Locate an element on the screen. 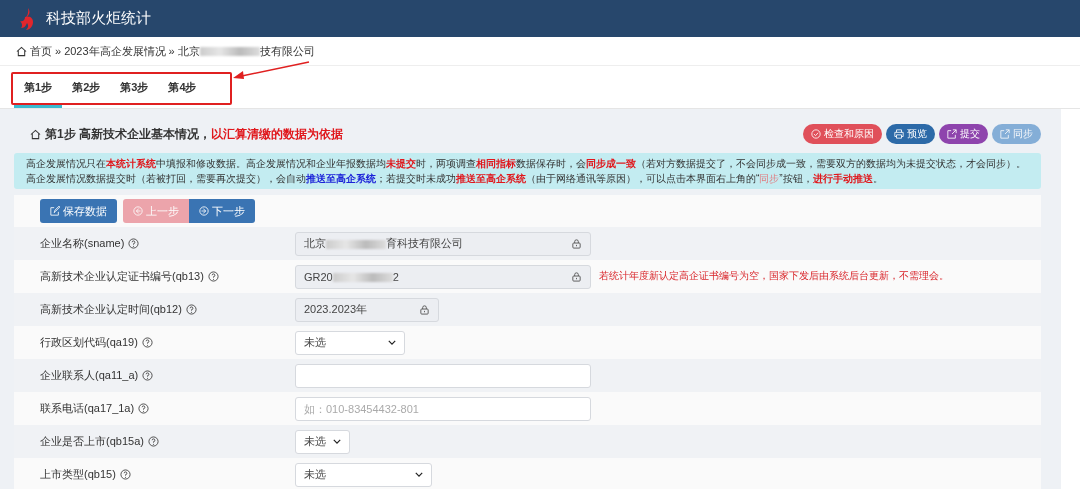 The image size is (1080, 489). breadcrumb-link: 首页 is located at coordinates (41, 51).